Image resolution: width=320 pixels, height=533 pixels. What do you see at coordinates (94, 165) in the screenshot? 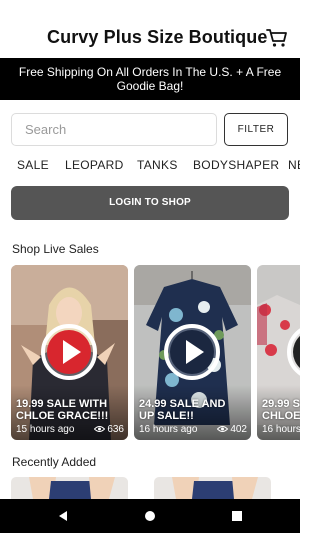
I see `category-tab-leopard: LEOPARD` at bounding box center [94, 165].